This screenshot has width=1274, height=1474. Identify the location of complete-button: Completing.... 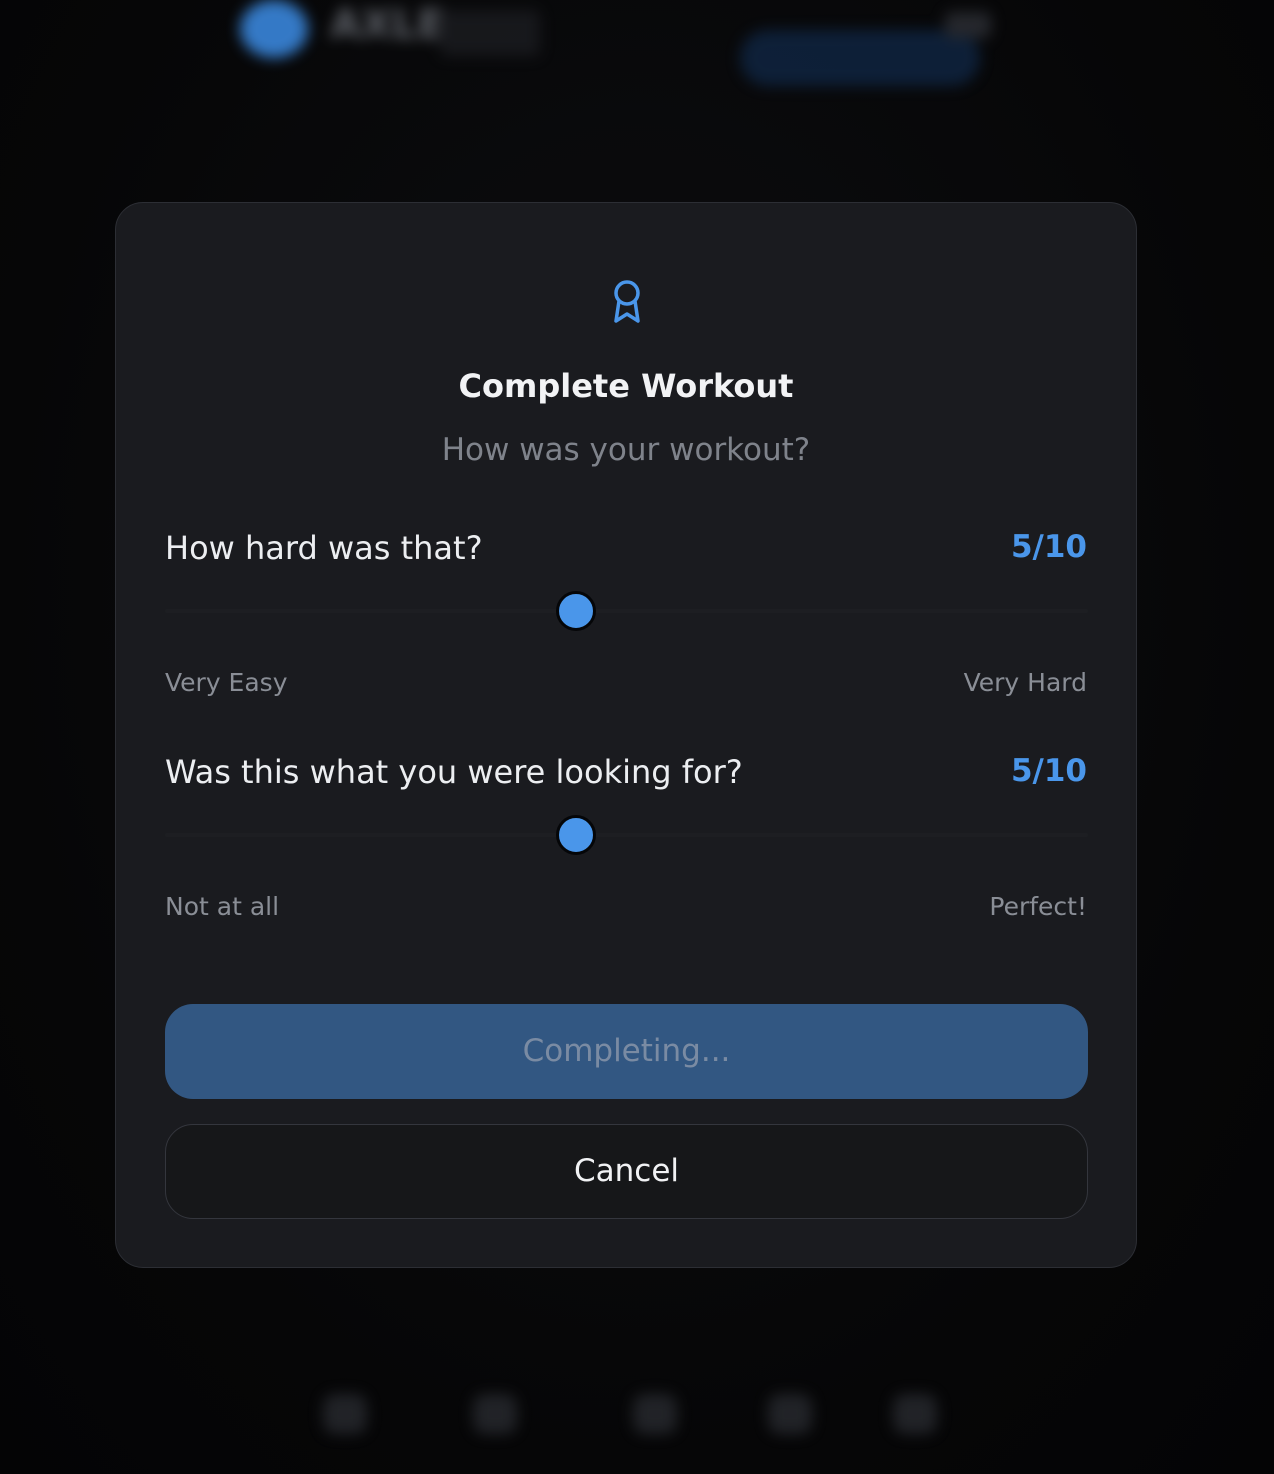
(626, 1051).